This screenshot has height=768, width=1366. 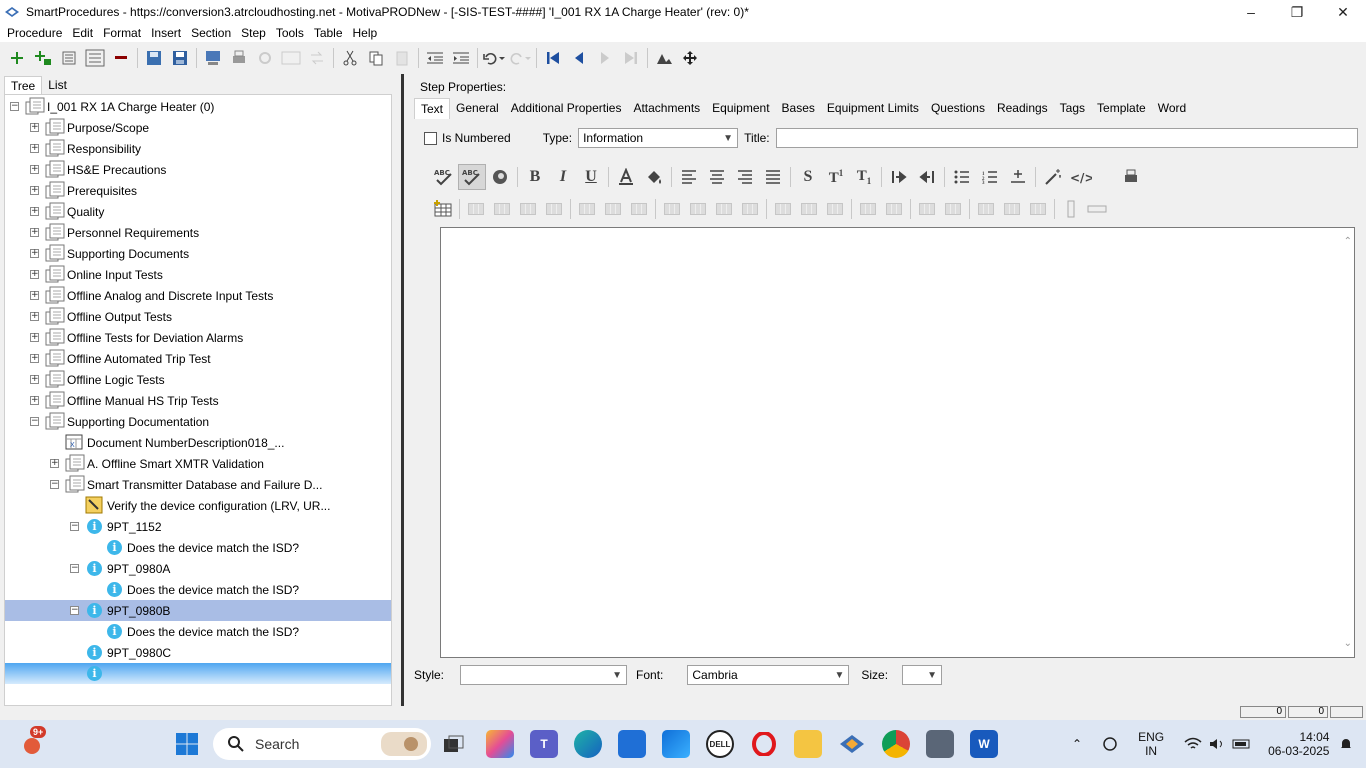 I want to click on menu-table: Table, so click(x=328, y=33).